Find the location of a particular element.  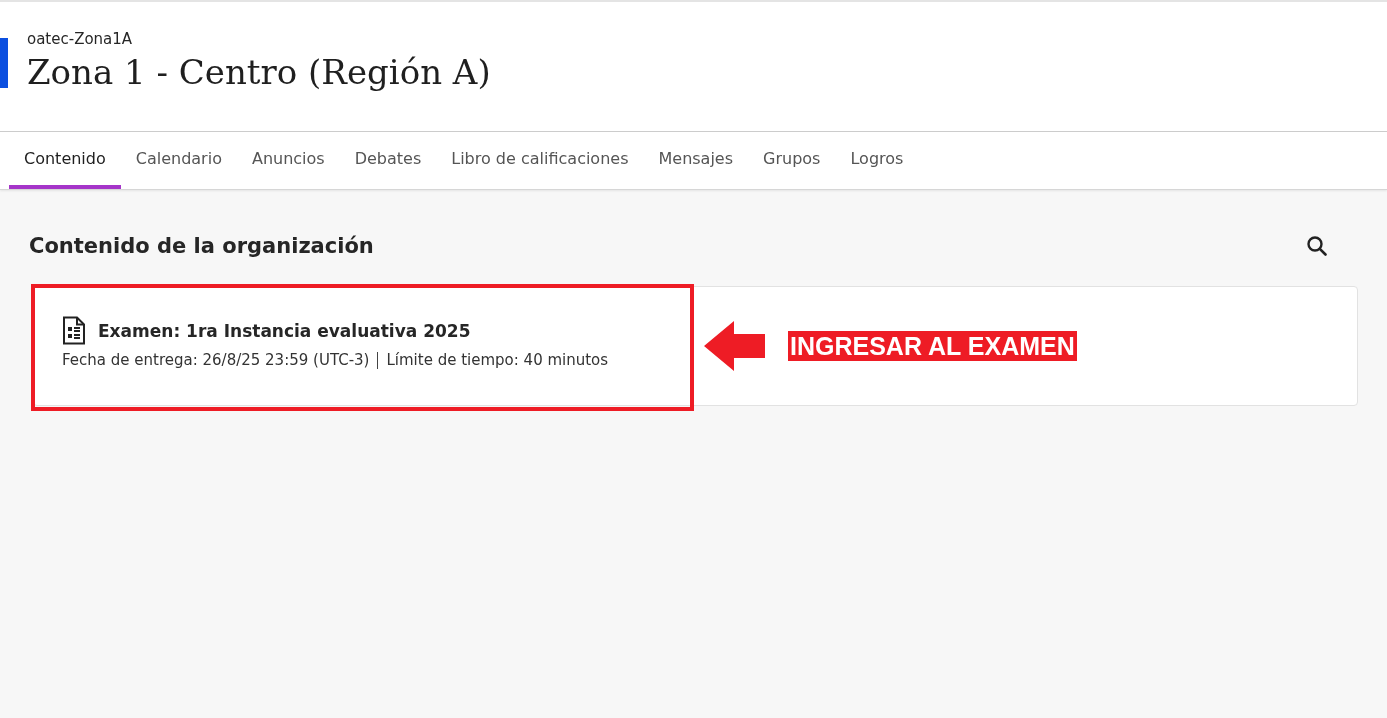

tab: Libro de calificaciones is located at coordinates (540, 160).